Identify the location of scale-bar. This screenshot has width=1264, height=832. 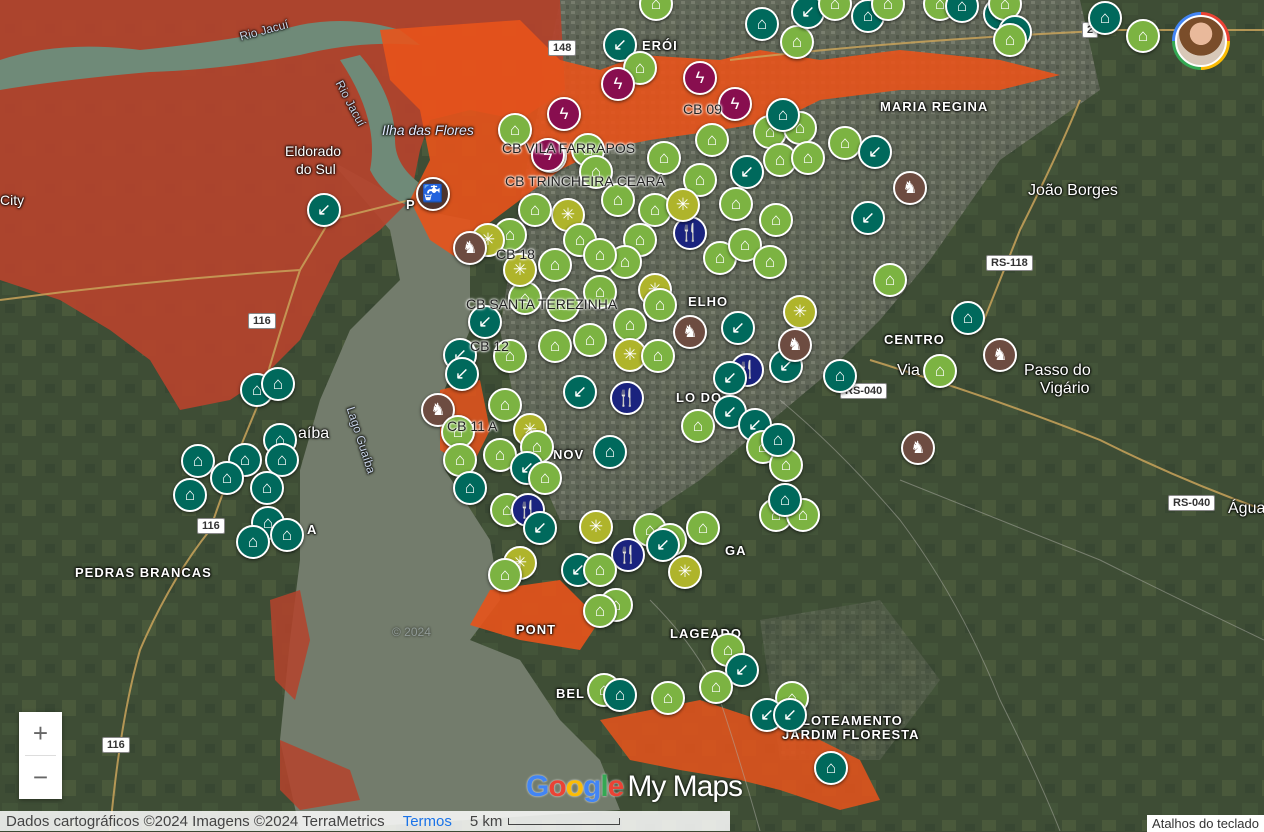
(564, 822).